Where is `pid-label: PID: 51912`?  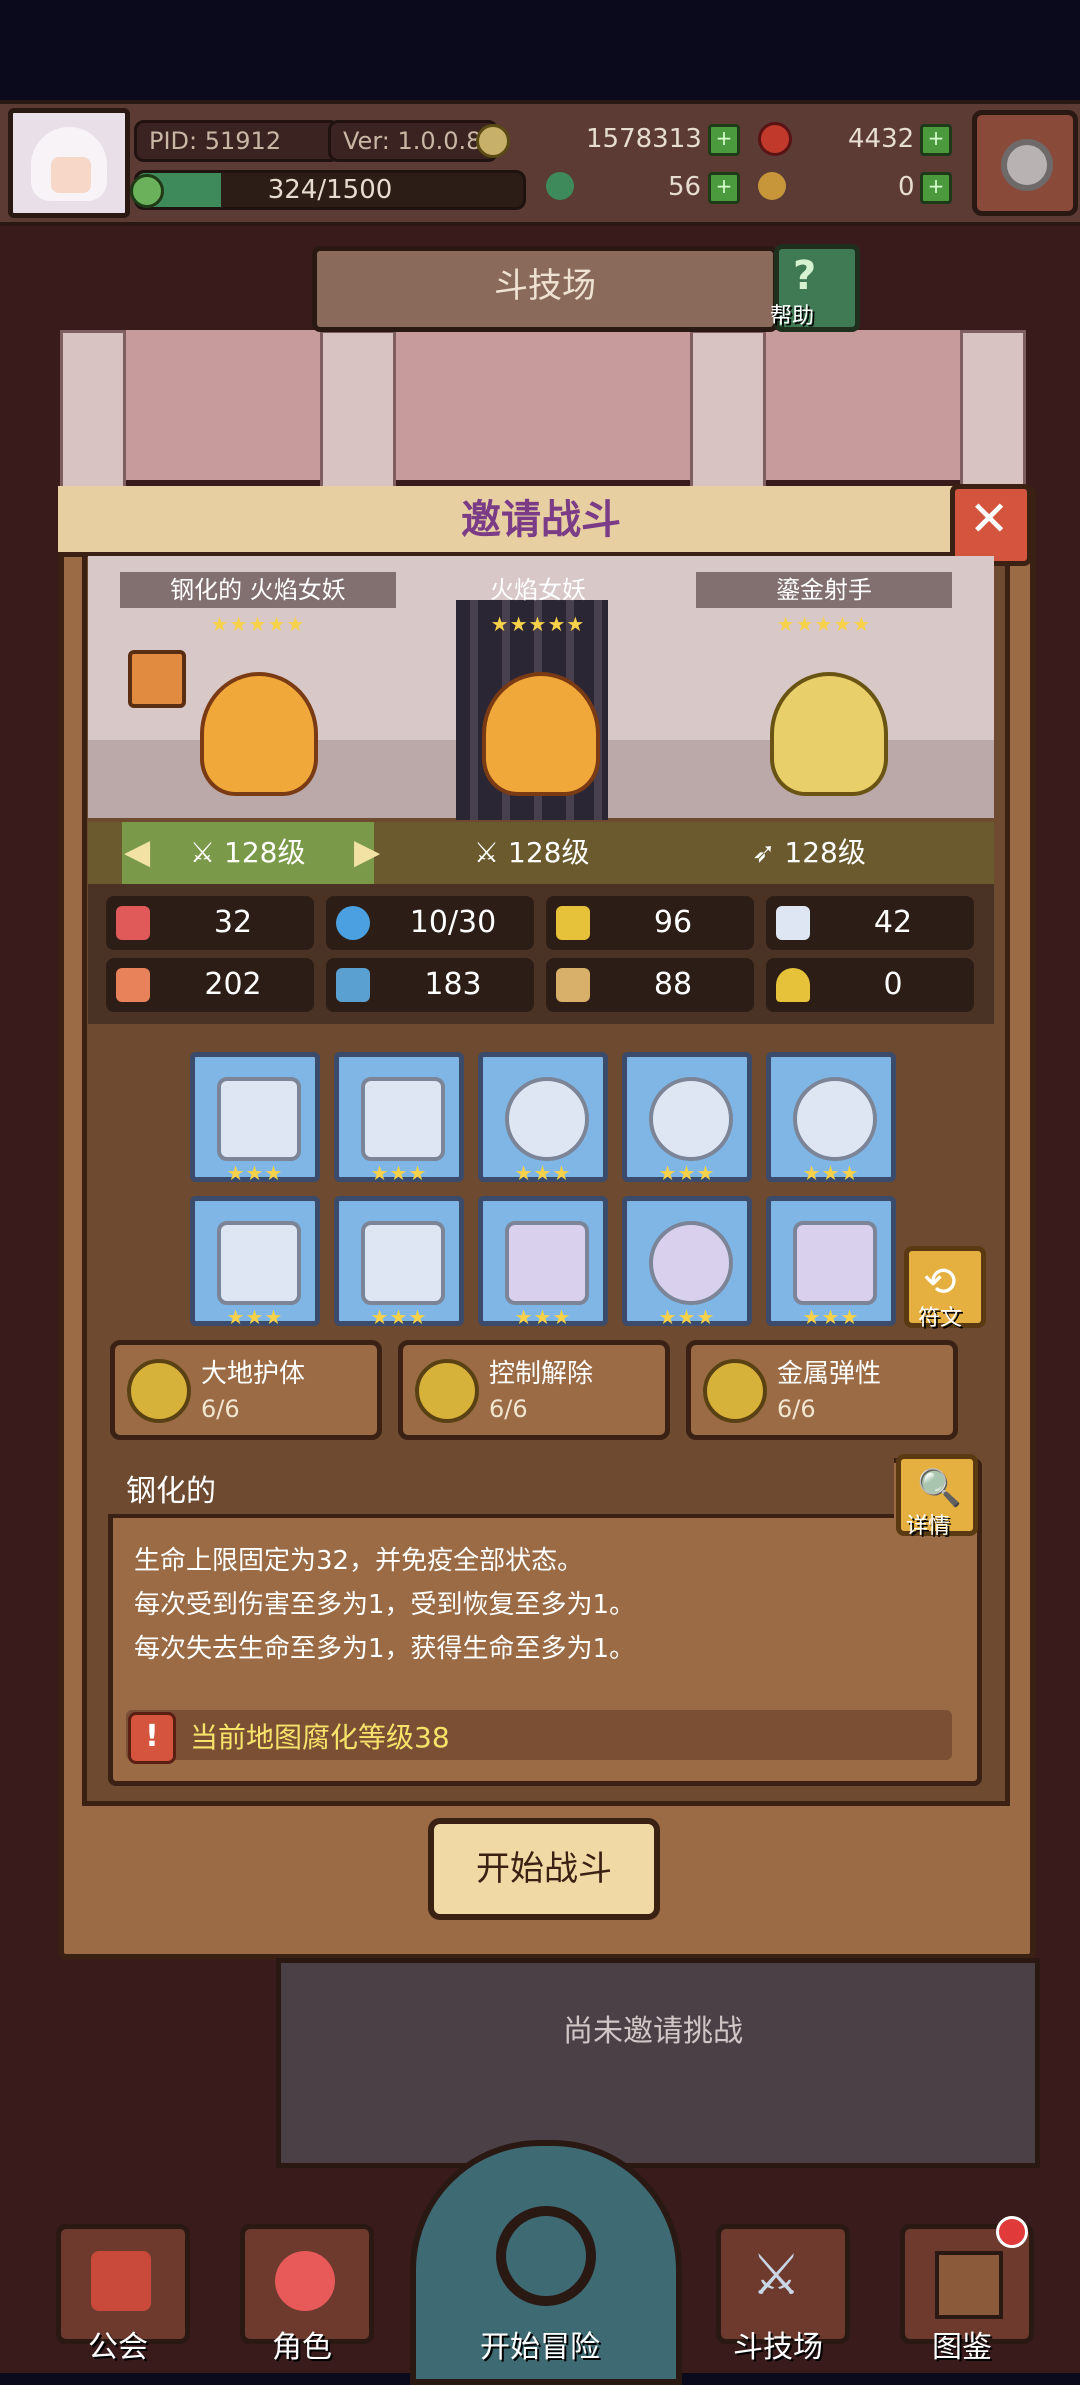 pid-label: PID: 51912 is located at coordinates (237, 141).